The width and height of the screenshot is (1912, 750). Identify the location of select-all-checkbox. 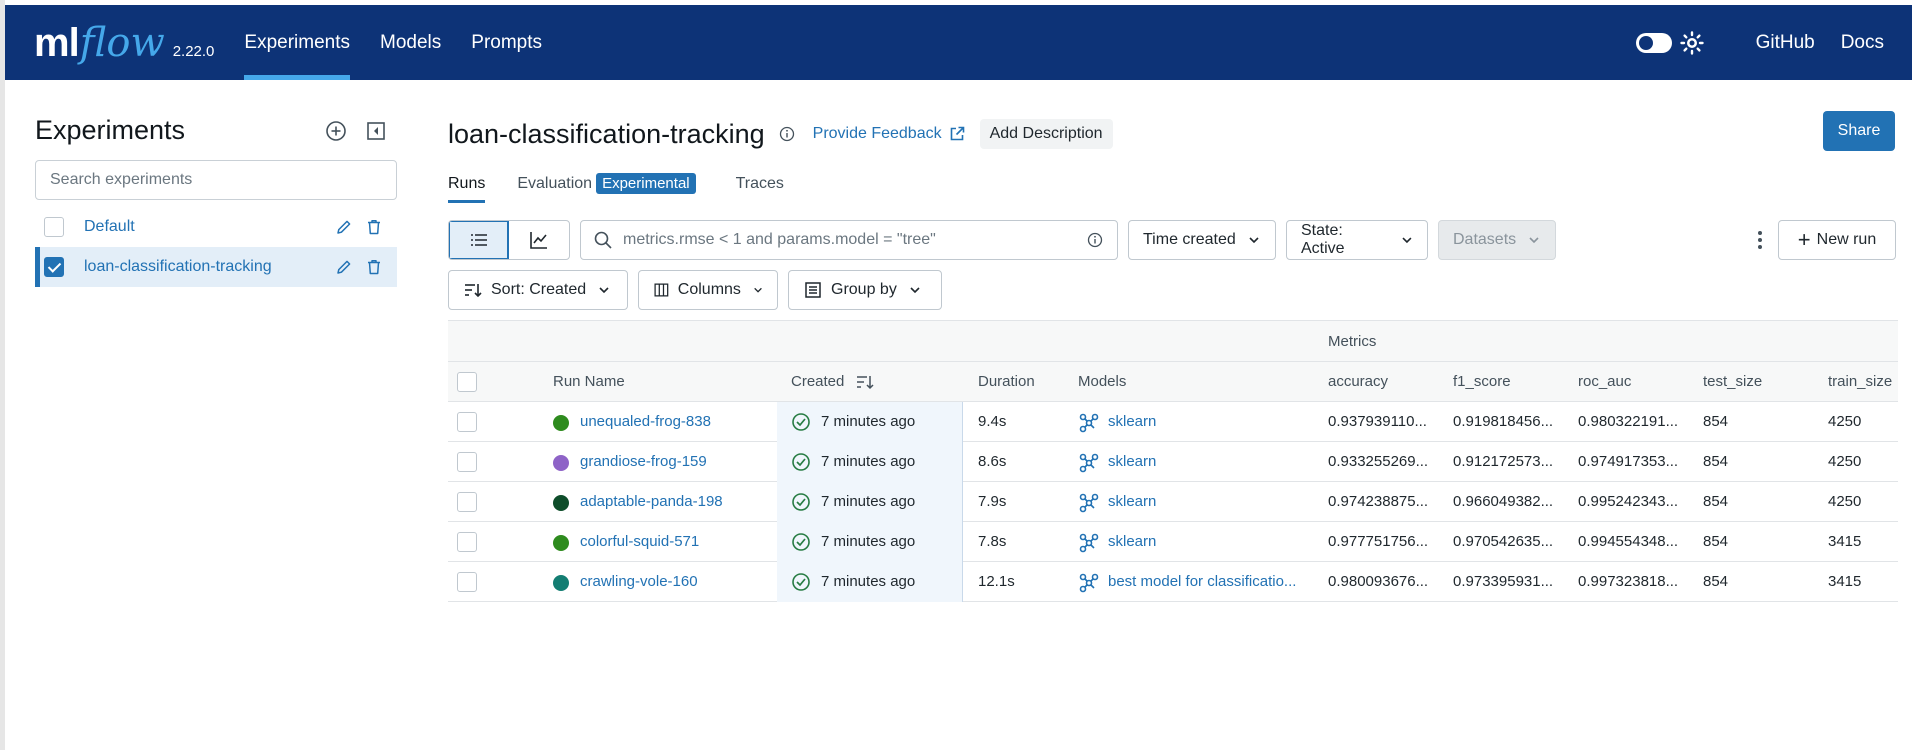
(467, 382).